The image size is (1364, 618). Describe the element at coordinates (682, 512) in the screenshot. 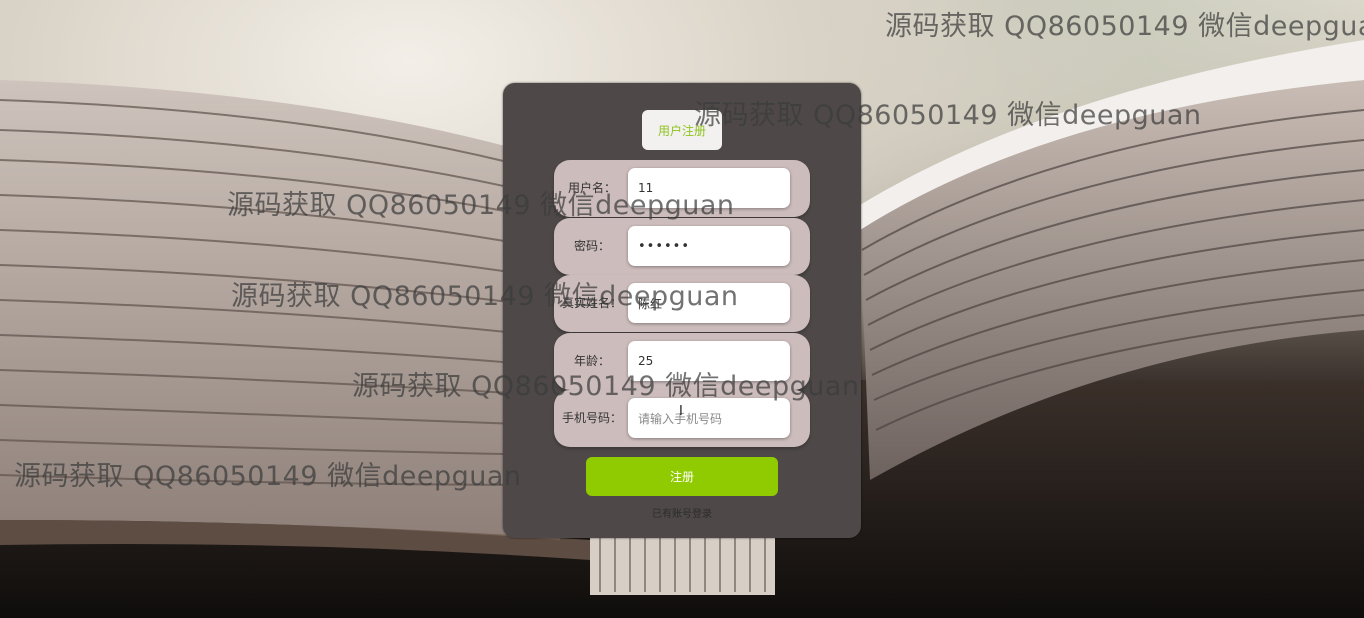

I see `login-link: 已有账号登录` at that location.